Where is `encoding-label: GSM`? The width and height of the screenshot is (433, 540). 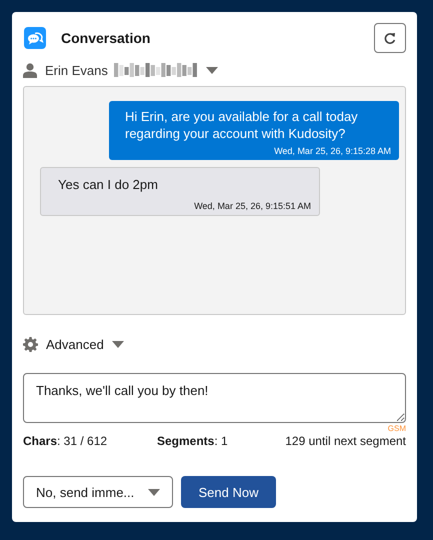
encoding-label: GSM is located at coordinates (397, 429).